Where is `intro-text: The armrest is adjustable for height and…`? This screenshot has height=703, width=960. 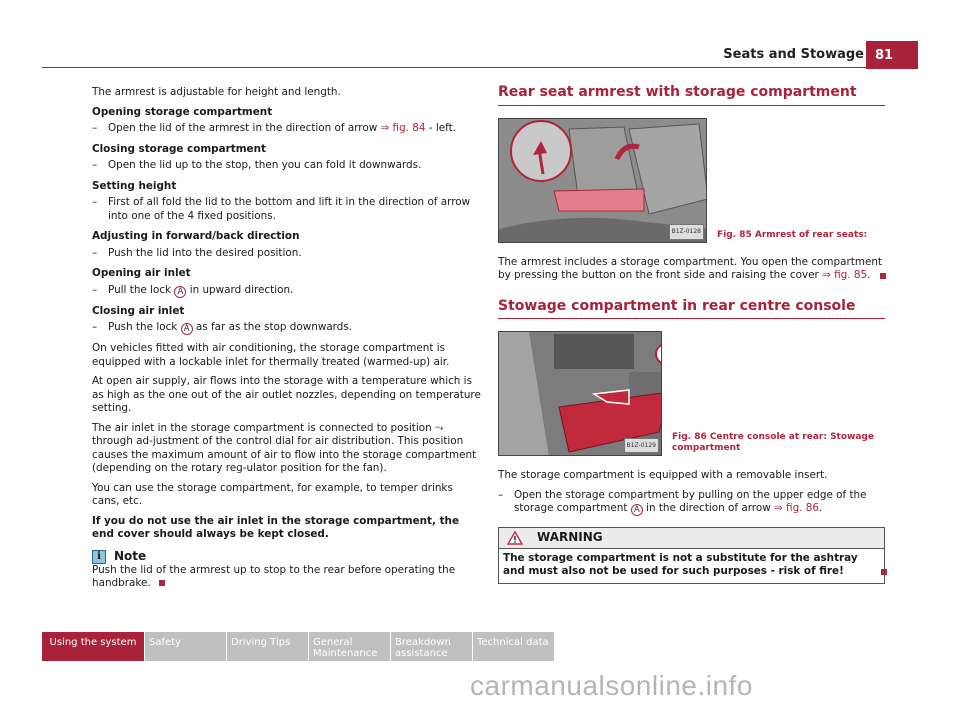 intro-text: The armrest is adjustable for height and… is located at coordinates (216, 92).